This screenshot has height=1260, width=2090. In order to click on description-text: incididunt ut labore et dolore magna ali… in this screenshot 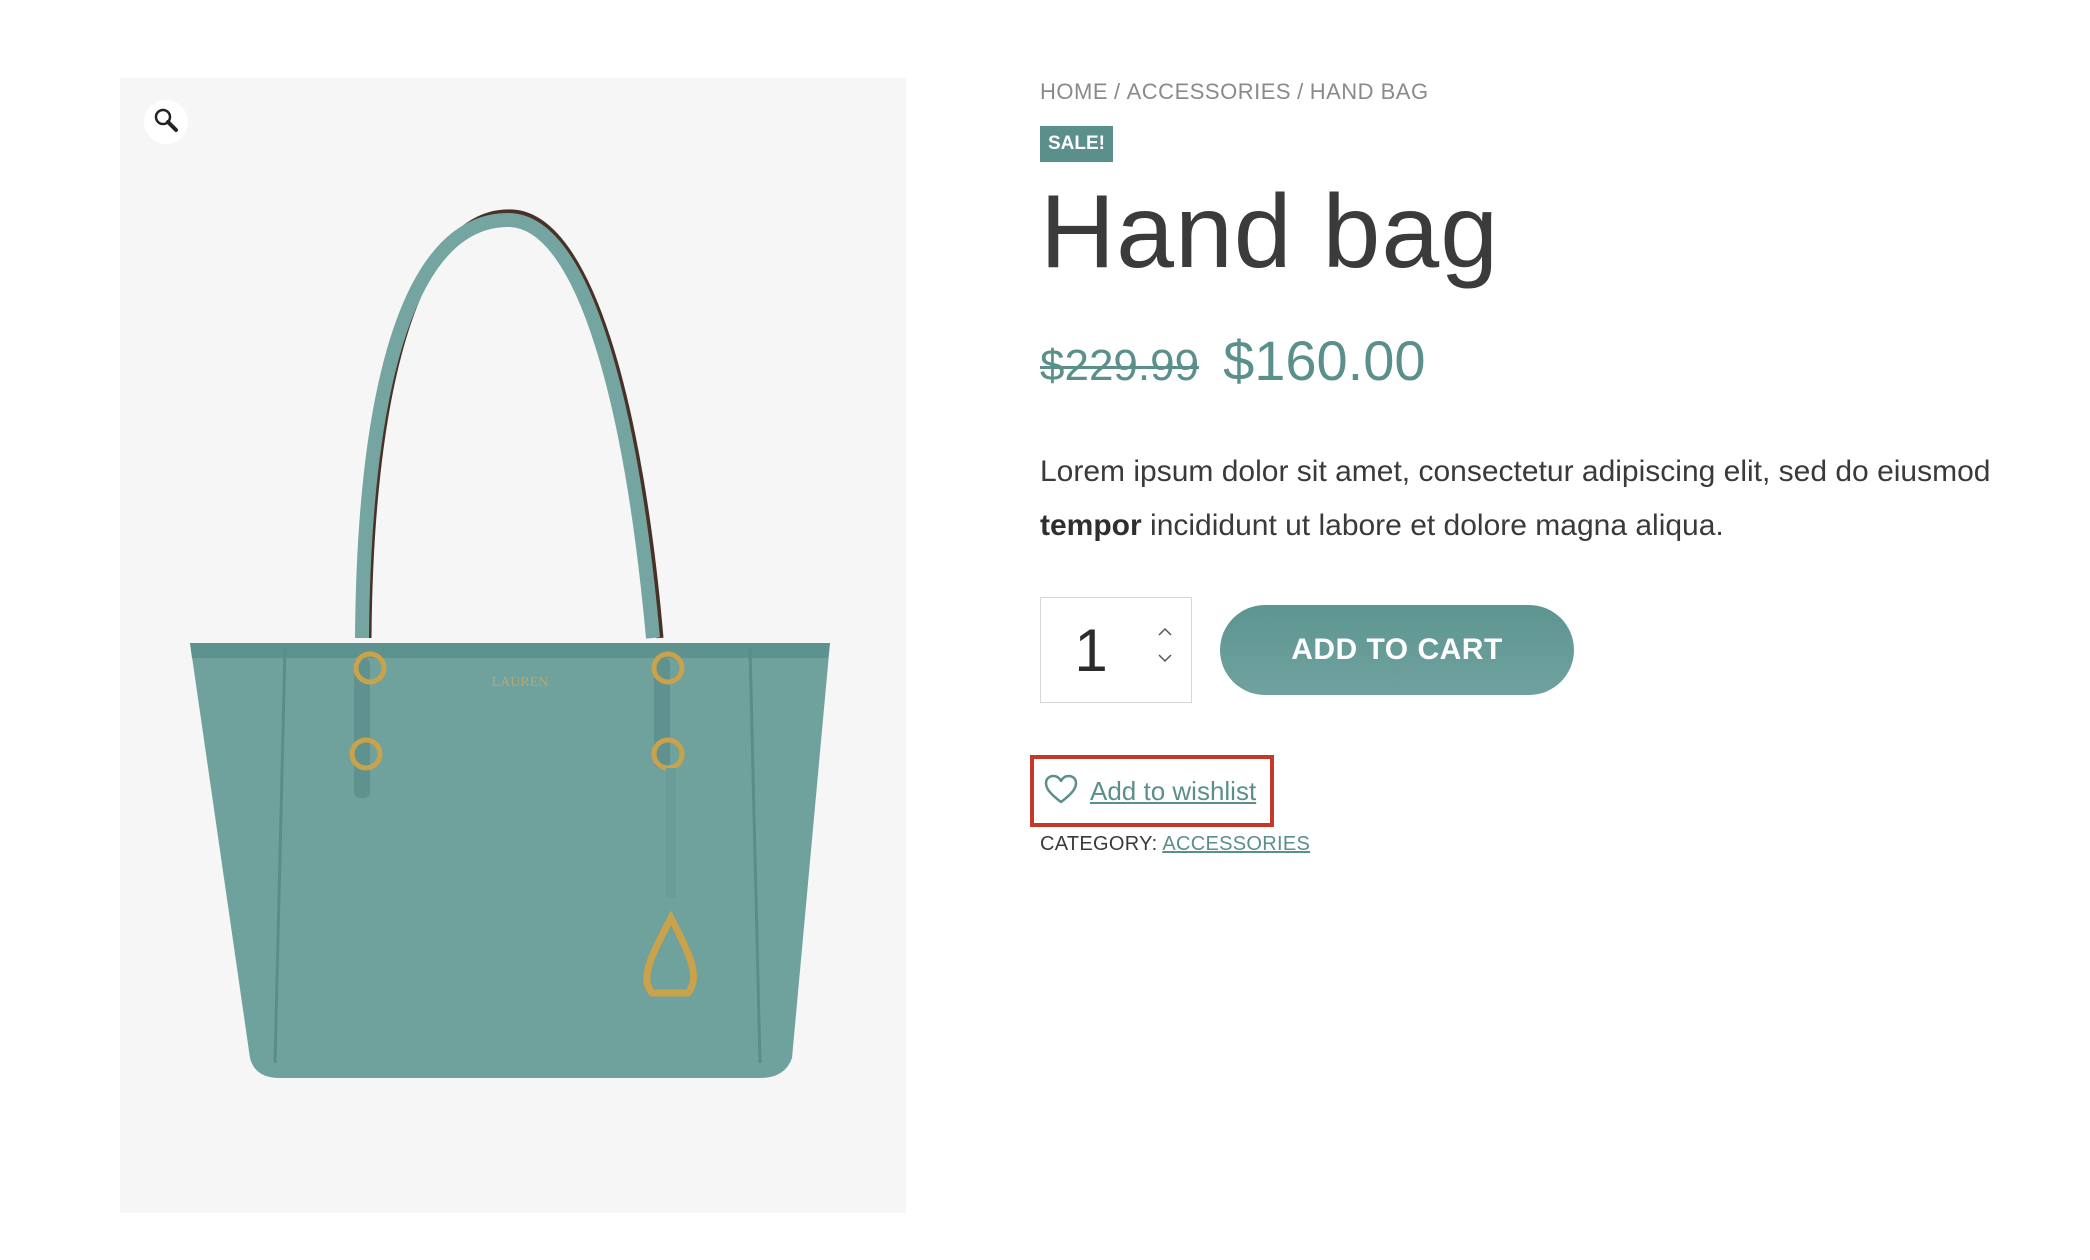, I will do `click(1432, 525)`.